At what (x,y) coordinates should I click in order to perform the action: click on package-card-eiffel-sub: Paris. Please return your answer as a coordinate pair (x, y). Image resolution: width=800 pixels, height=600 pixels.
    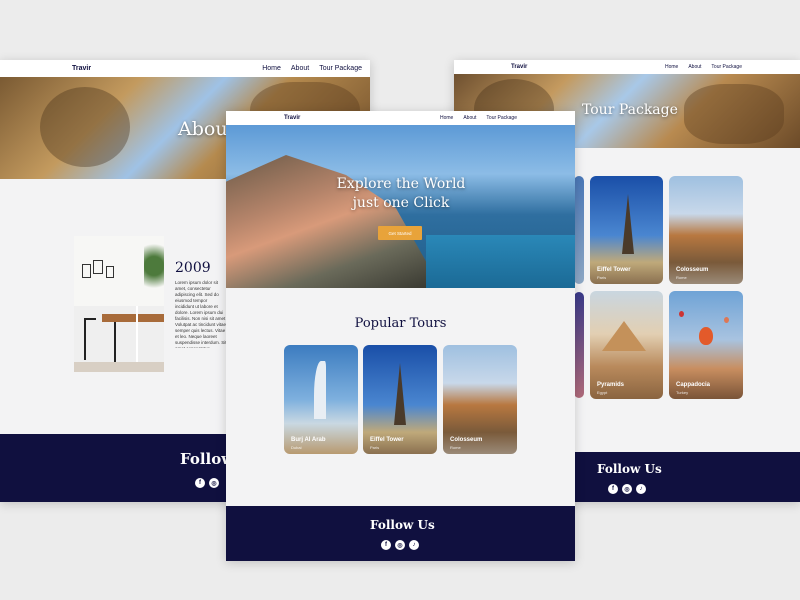
    Looking at the image, I should click on (602, 277).